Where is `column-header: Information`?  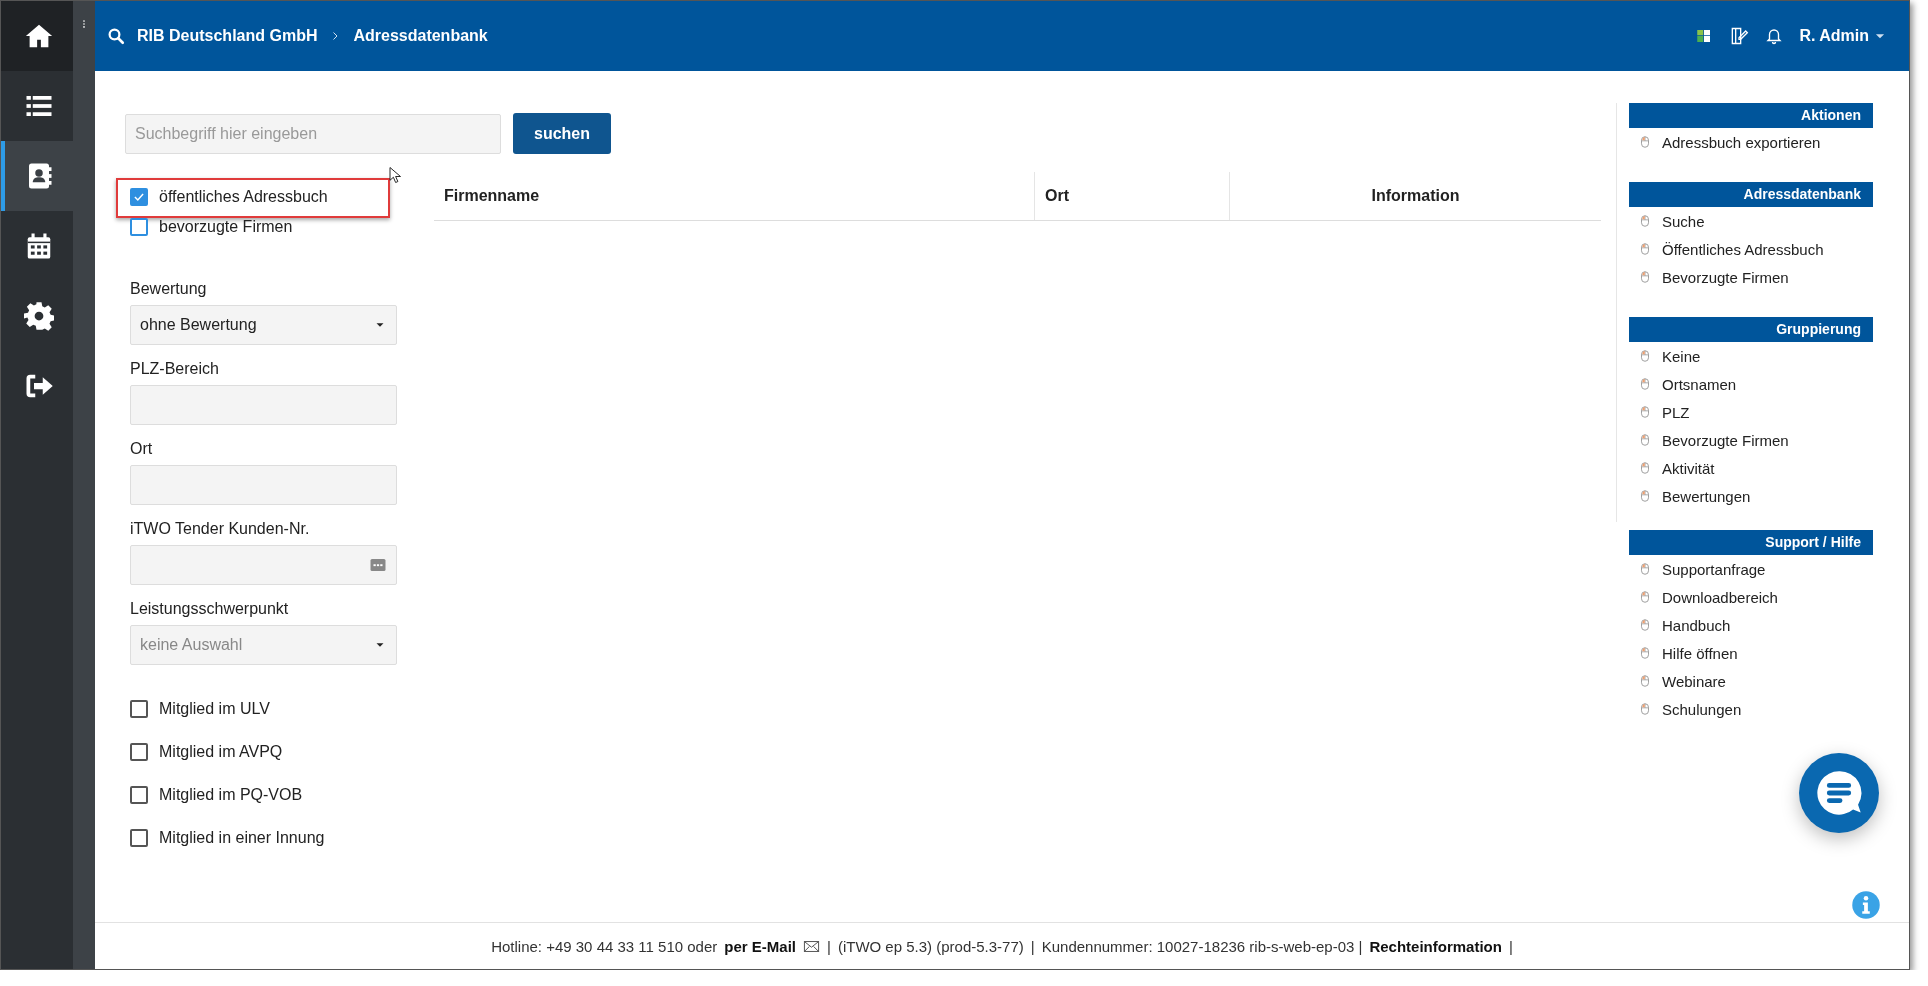
column-header: Information is located at coordinates (1415, 196).